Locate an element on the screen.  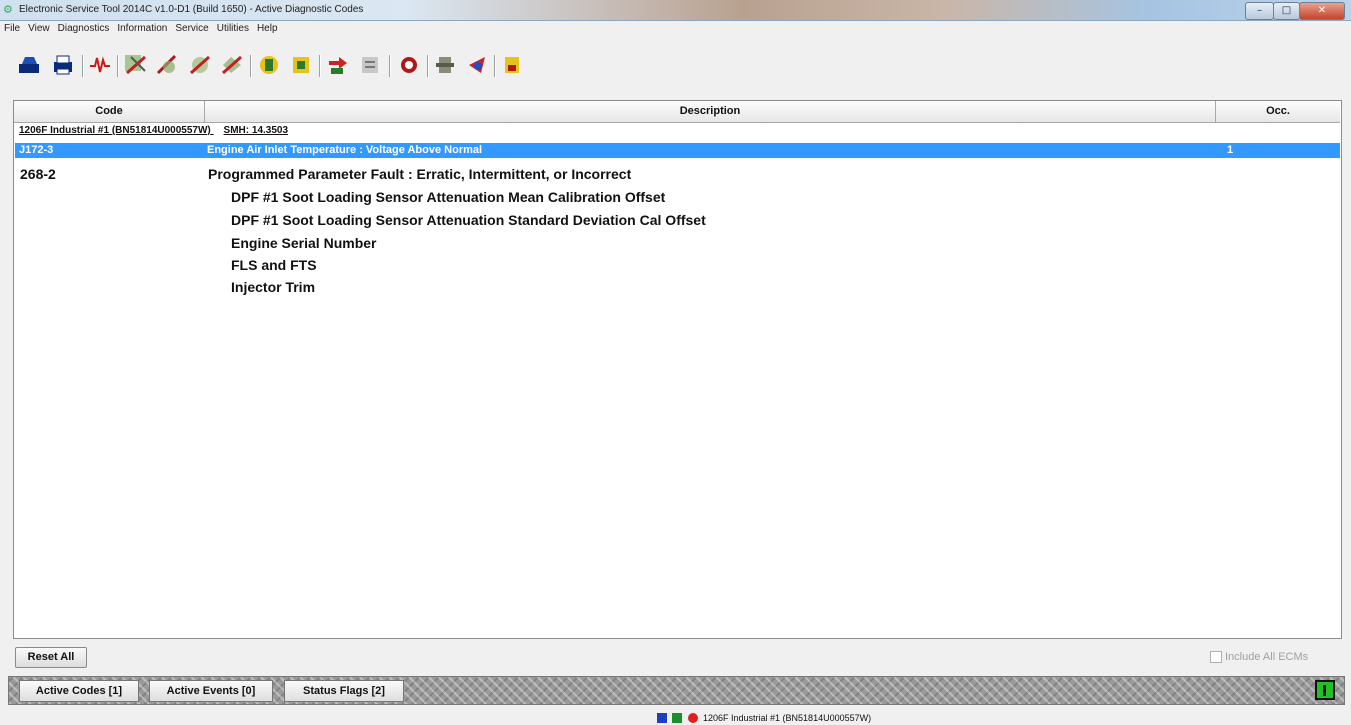
status-ecm-text: 1206F Industrial #1 (BN51814U000557W) is located at coordinates (787, 718).